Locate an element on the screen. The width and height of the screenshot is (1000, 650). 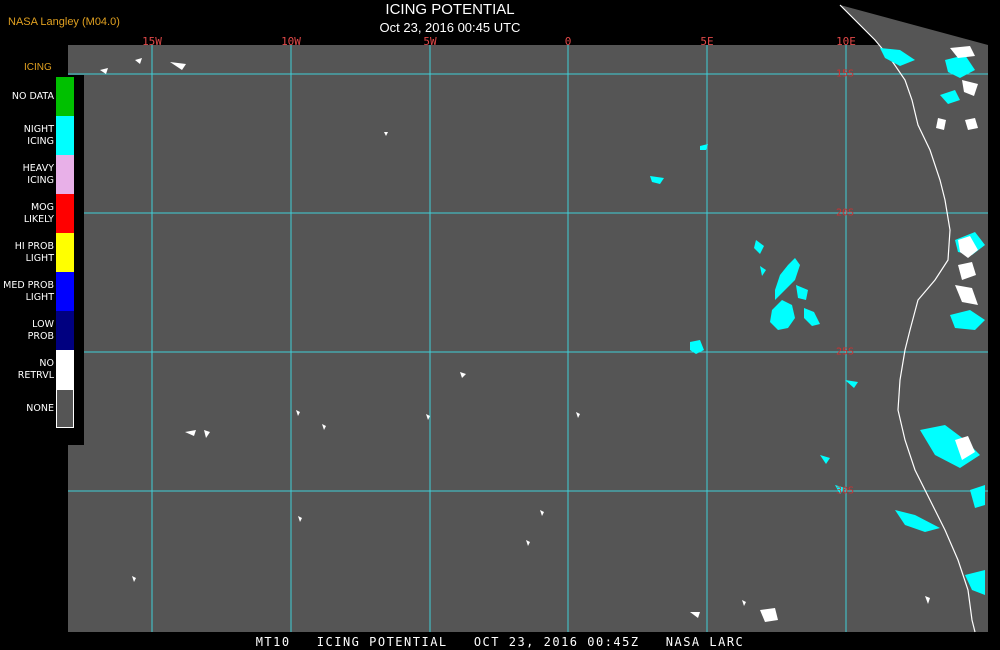
legend-item-heavy-icing: HEAVY ICING is located at coordinates (42, 174).